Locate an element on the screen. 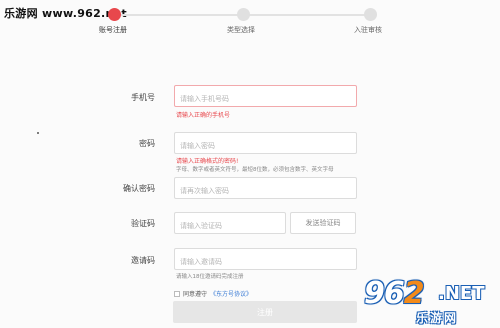  agreement-link: 《东方号协议》 is located at coordinates (231, 293).